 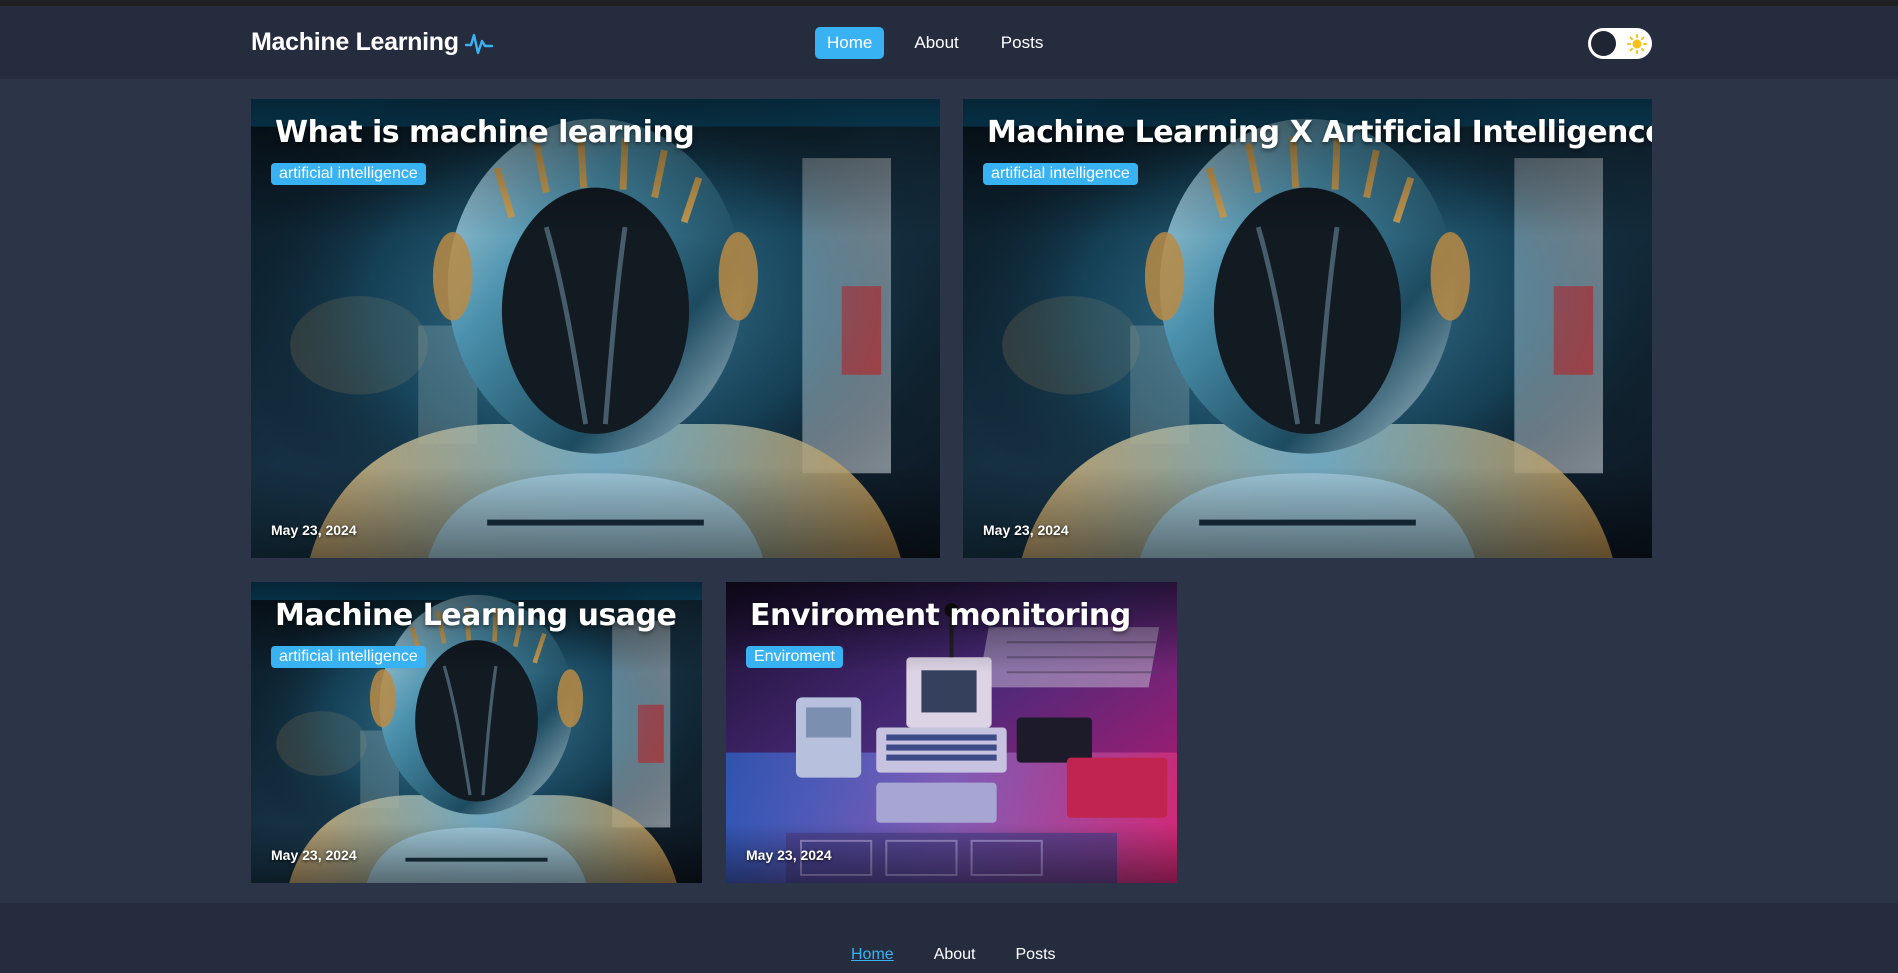 What do you see at coordinates (1637, 44) in the screenshot?
I see `sun-icon` at bounding box center [1637, 44].